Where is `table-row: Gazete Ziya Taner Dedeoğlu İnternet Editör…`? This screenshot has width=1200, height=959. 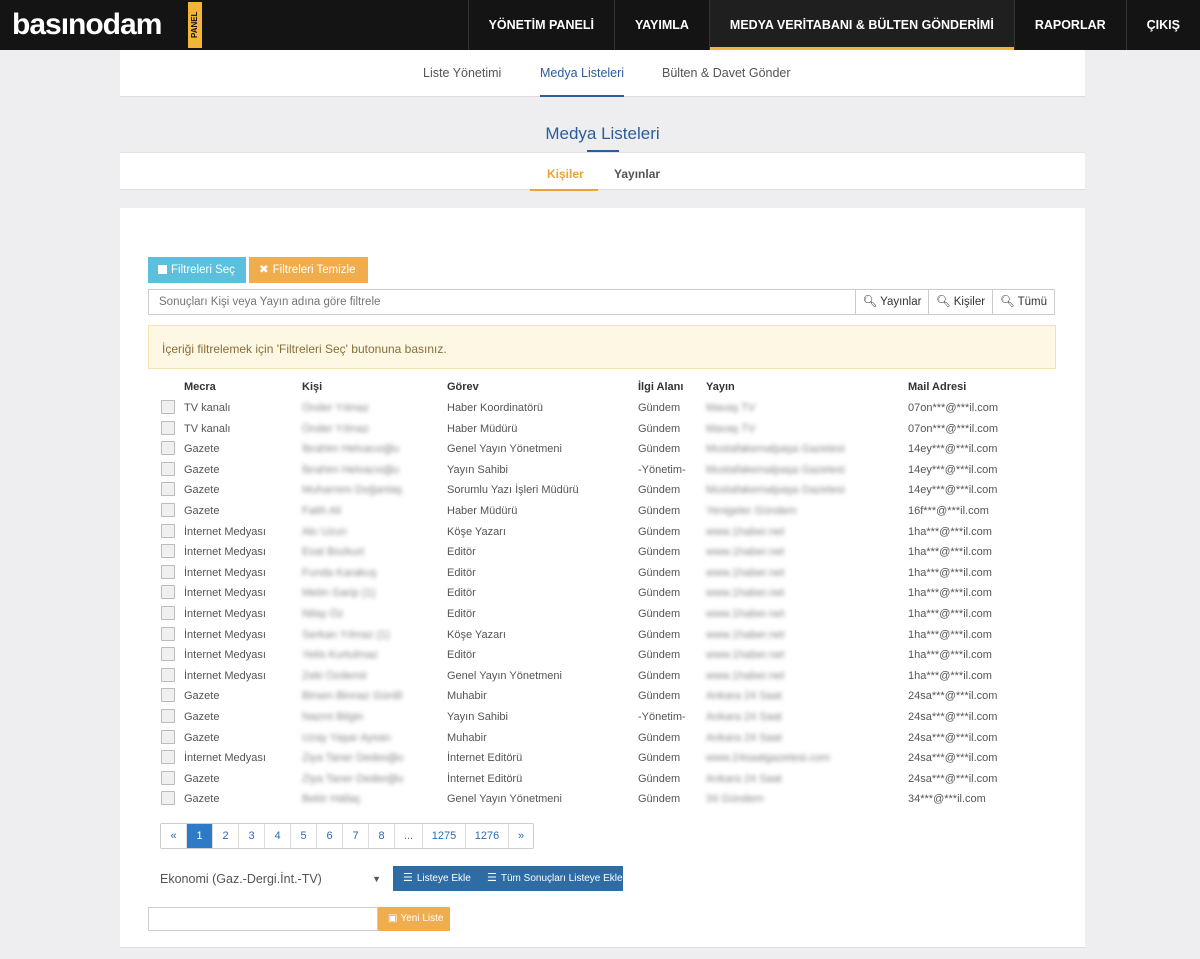
table-row: Gazete Ziya Taner Dedeoğlu İnternet Editör… is located at coordinates (602, 778).